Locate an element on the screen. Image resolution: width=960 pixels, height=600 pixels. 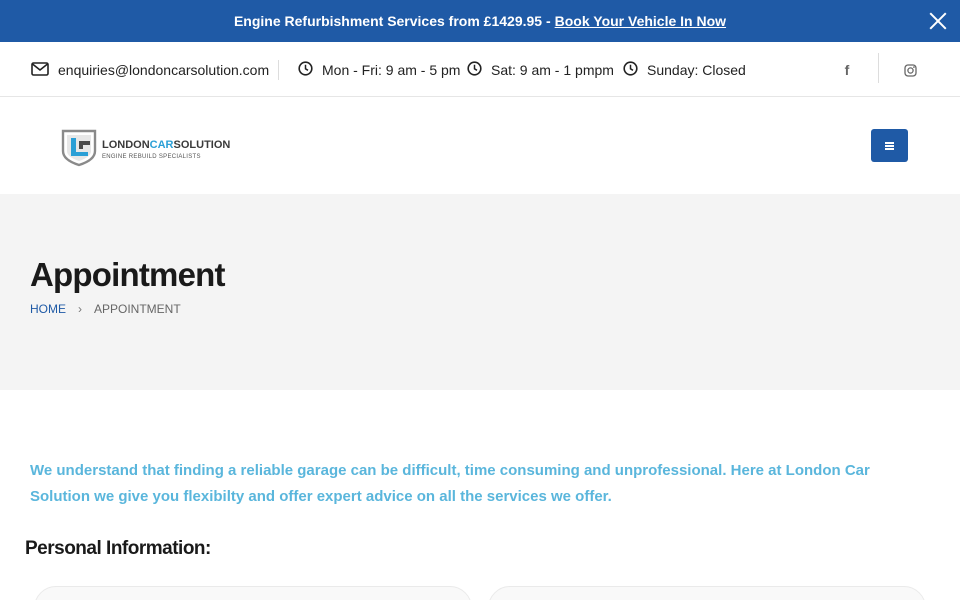
sunday-hours-text: Sunday: Closed is located at coordinates (696, 70).